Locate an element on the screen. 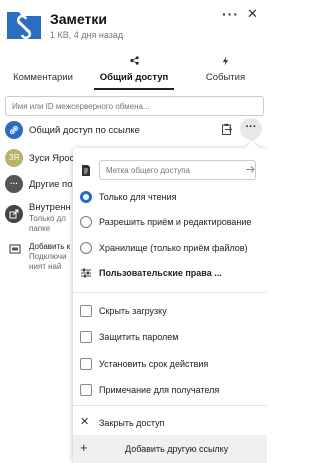 Image resolution: width=320 pixels, height=463 pixels. lightning-icon is located at coordinates (225, 61).